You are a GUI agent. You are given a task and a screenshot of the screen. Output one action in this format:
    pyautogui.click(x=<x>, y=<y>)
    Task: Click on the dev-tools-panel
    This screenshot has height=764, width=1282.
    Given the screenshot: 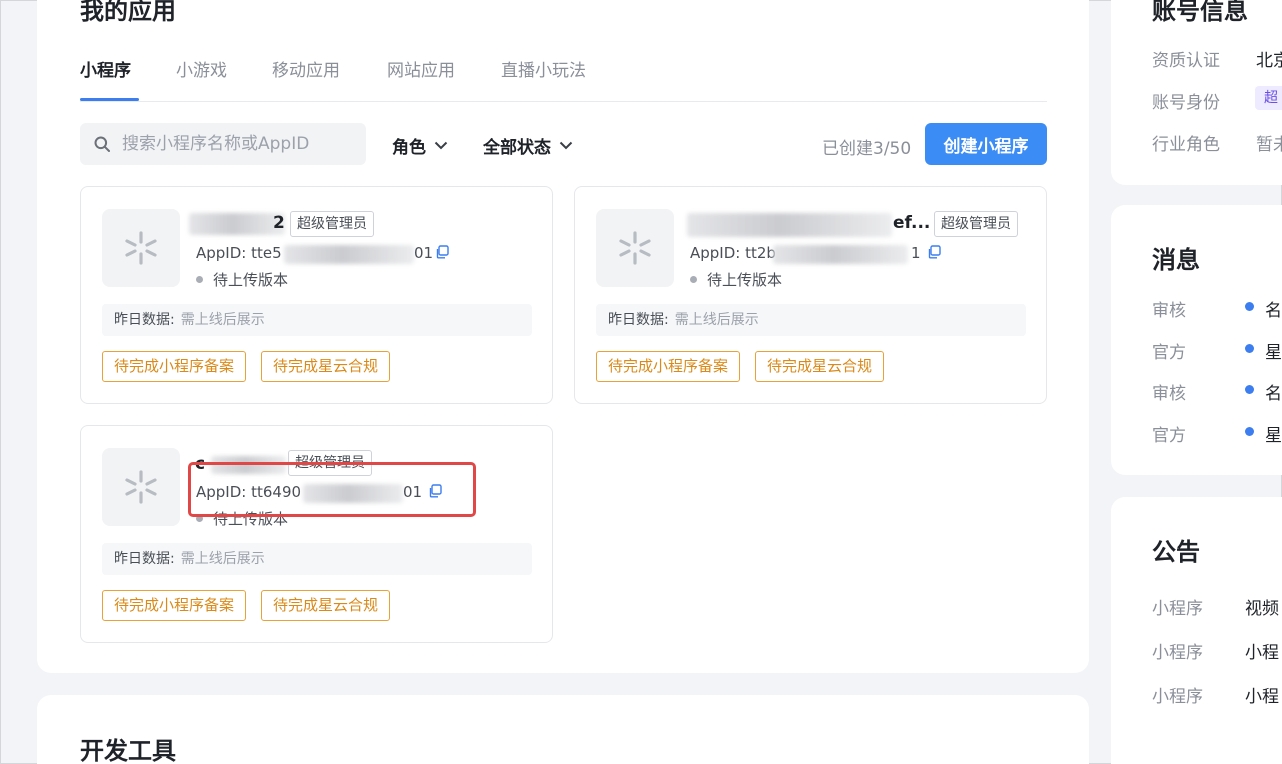 What is the action you would take?
    pyautogui.click(x=563, y=729)
    